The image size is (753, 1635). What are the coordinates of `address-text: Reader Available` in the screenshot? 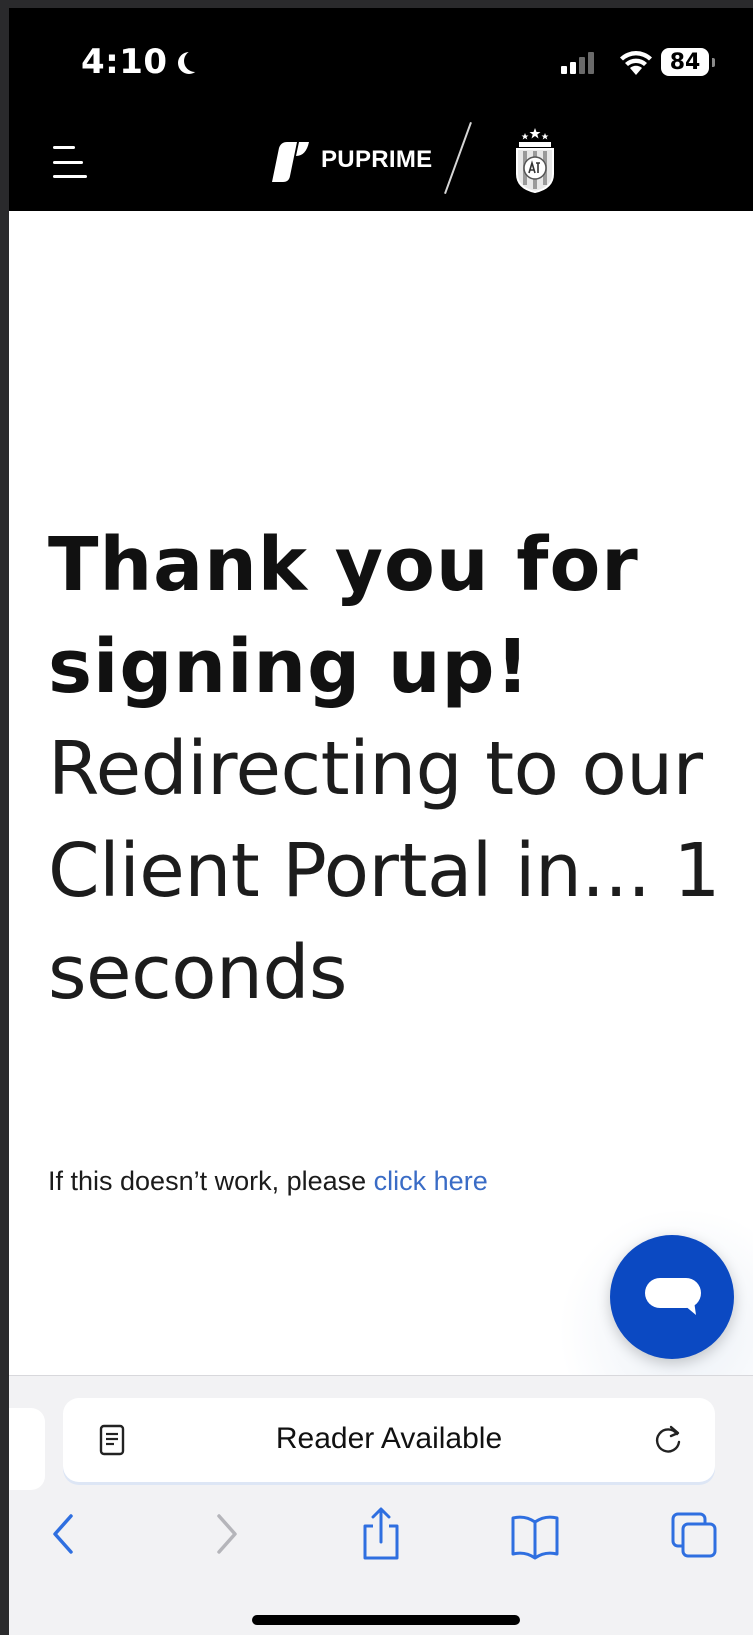 It's located at (389, 1438).